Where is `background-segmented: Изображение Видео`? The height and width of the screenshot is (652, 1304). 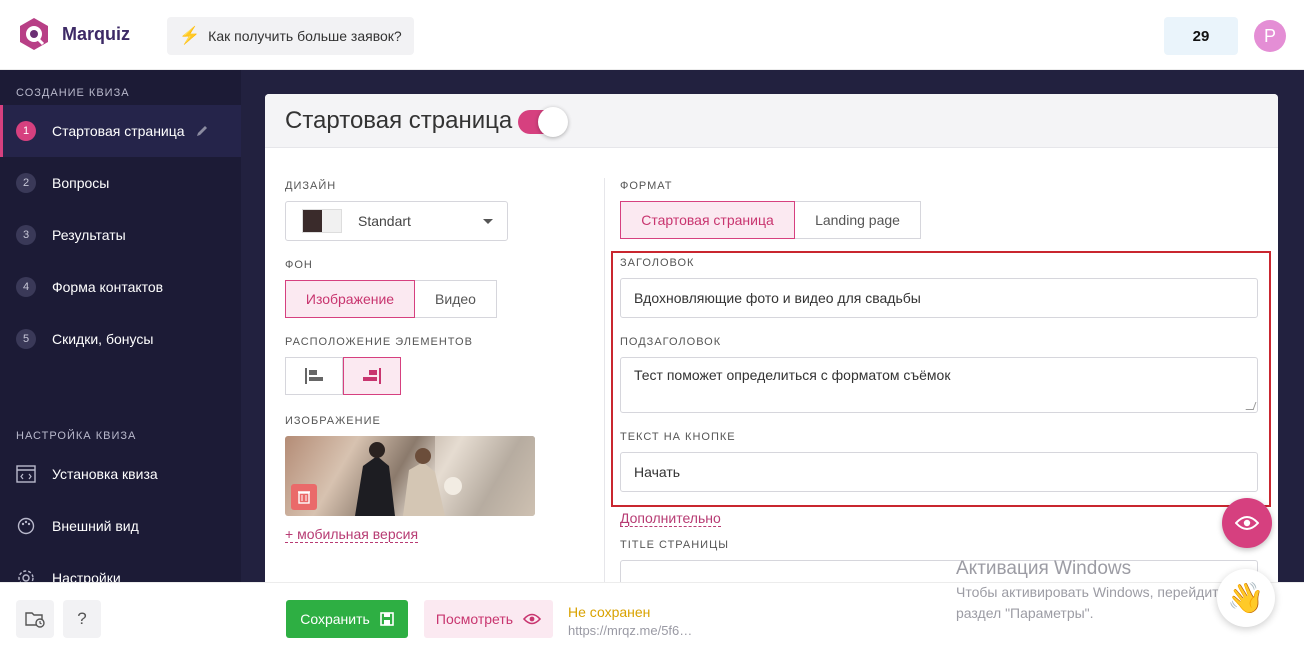
background-segmented: Изображение Видео is located at coordinates (391, 299).